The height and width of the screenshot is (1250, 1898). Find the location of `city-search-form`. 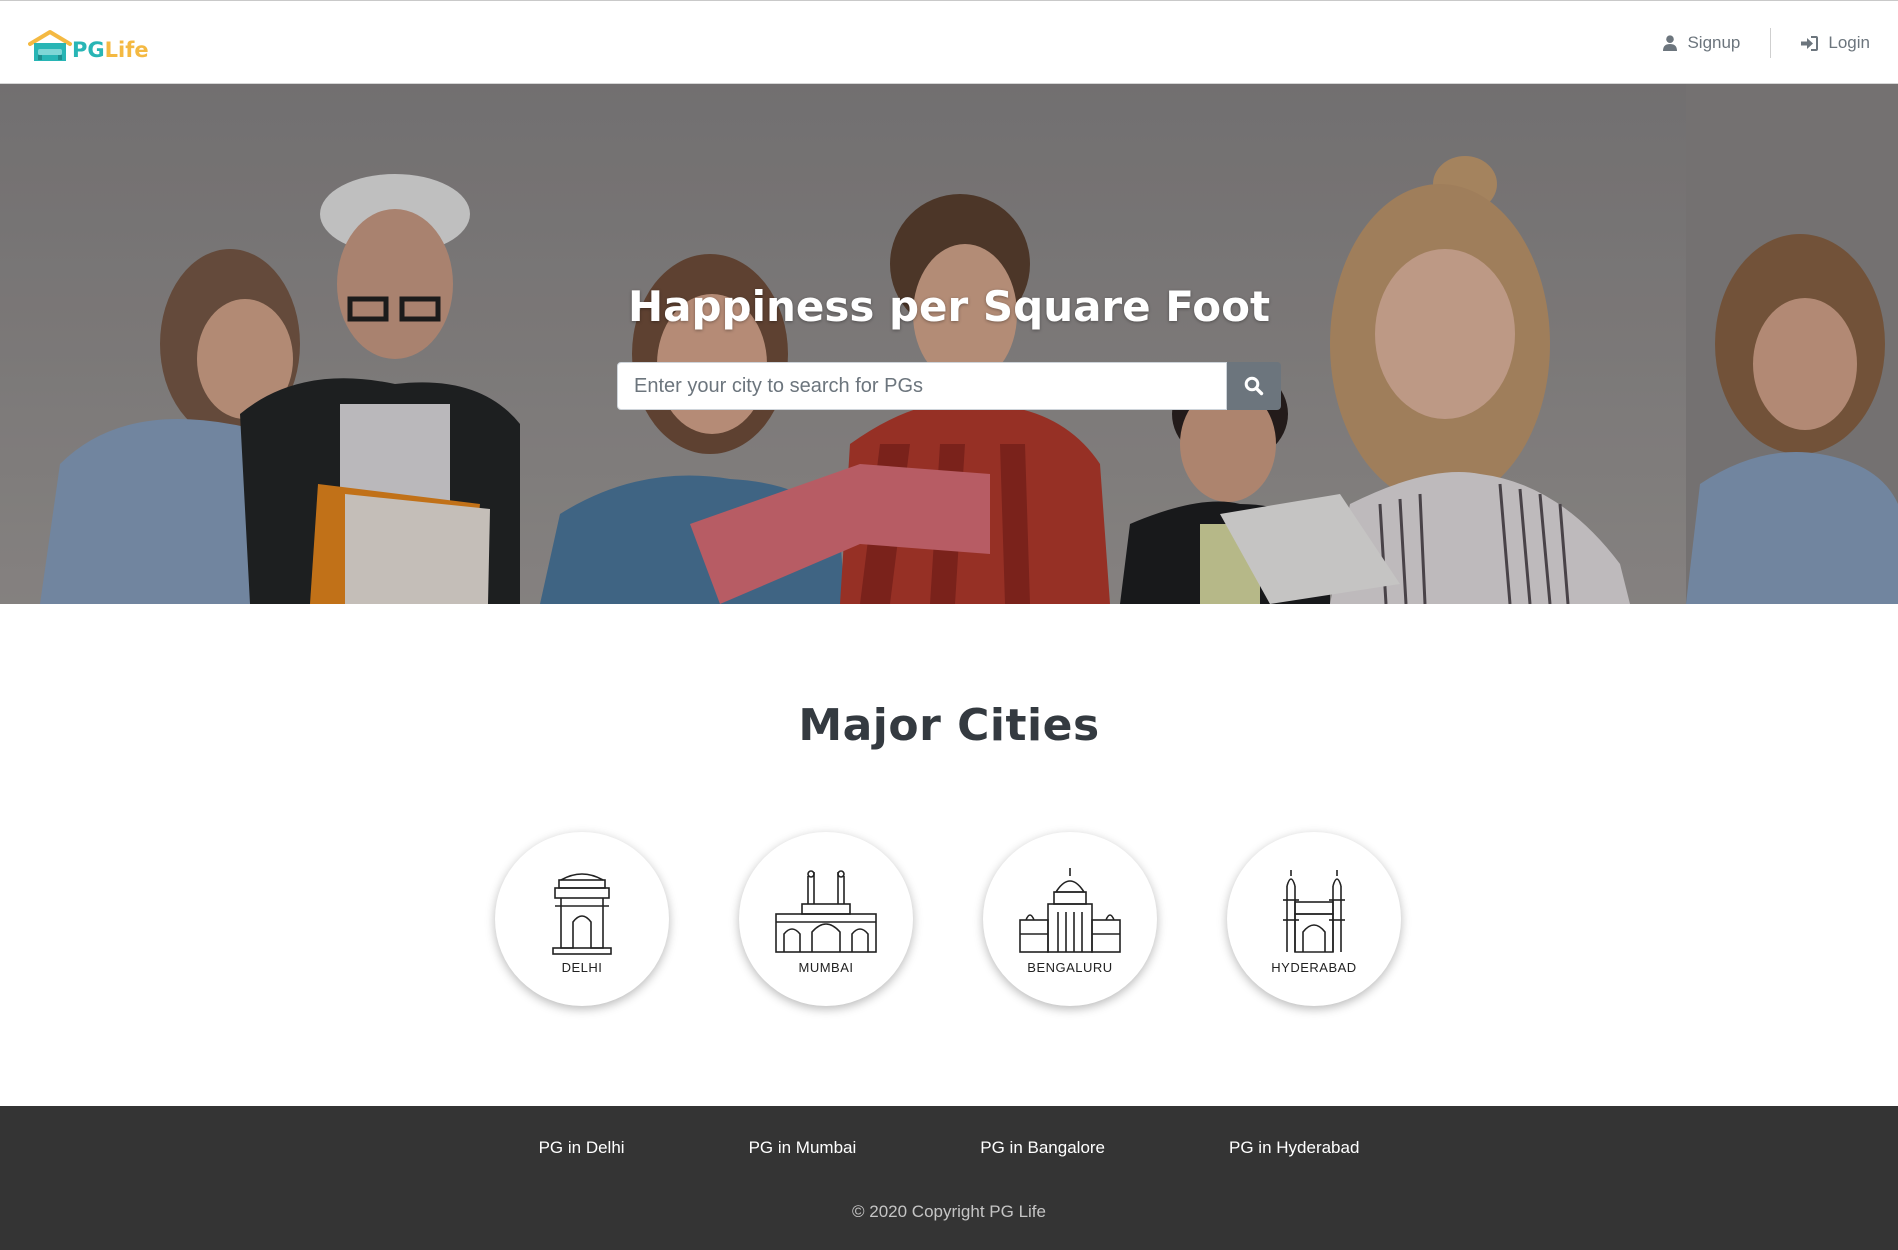

city-search-form is located at coordinates (949, 386).